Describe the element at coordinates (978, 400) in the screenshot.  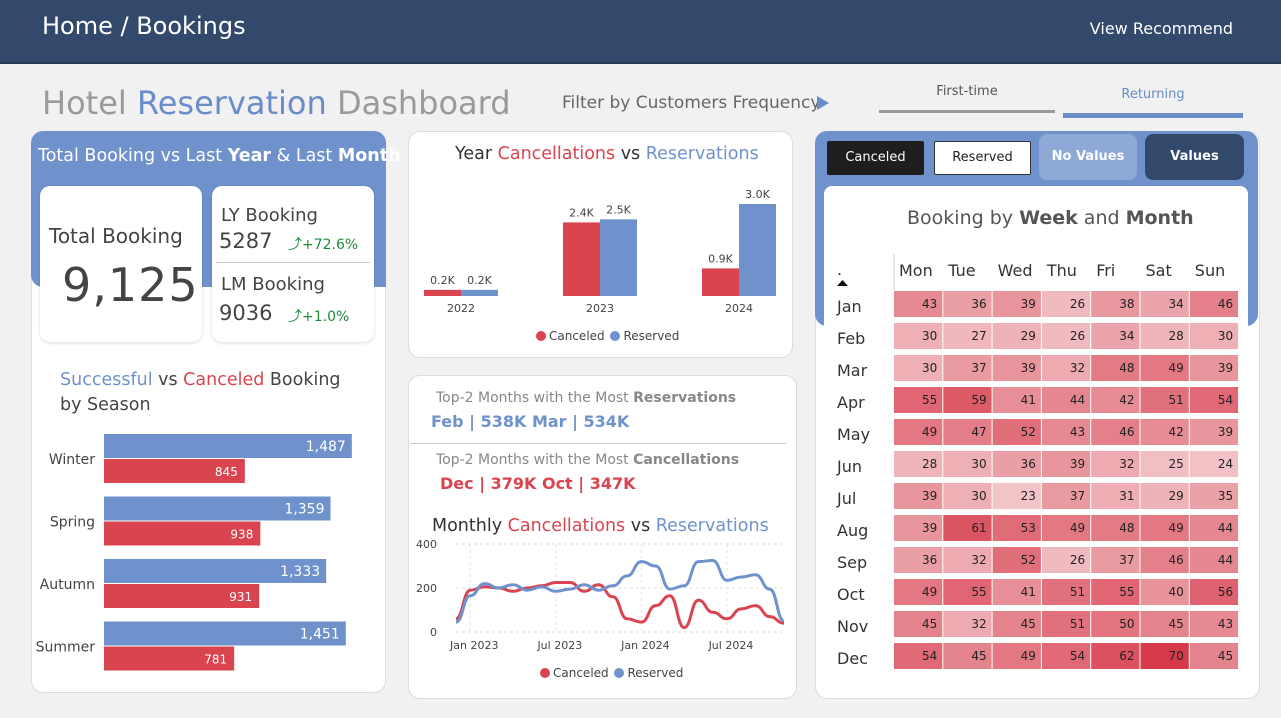
I see `heatmap-cell-value: 59` at that location.